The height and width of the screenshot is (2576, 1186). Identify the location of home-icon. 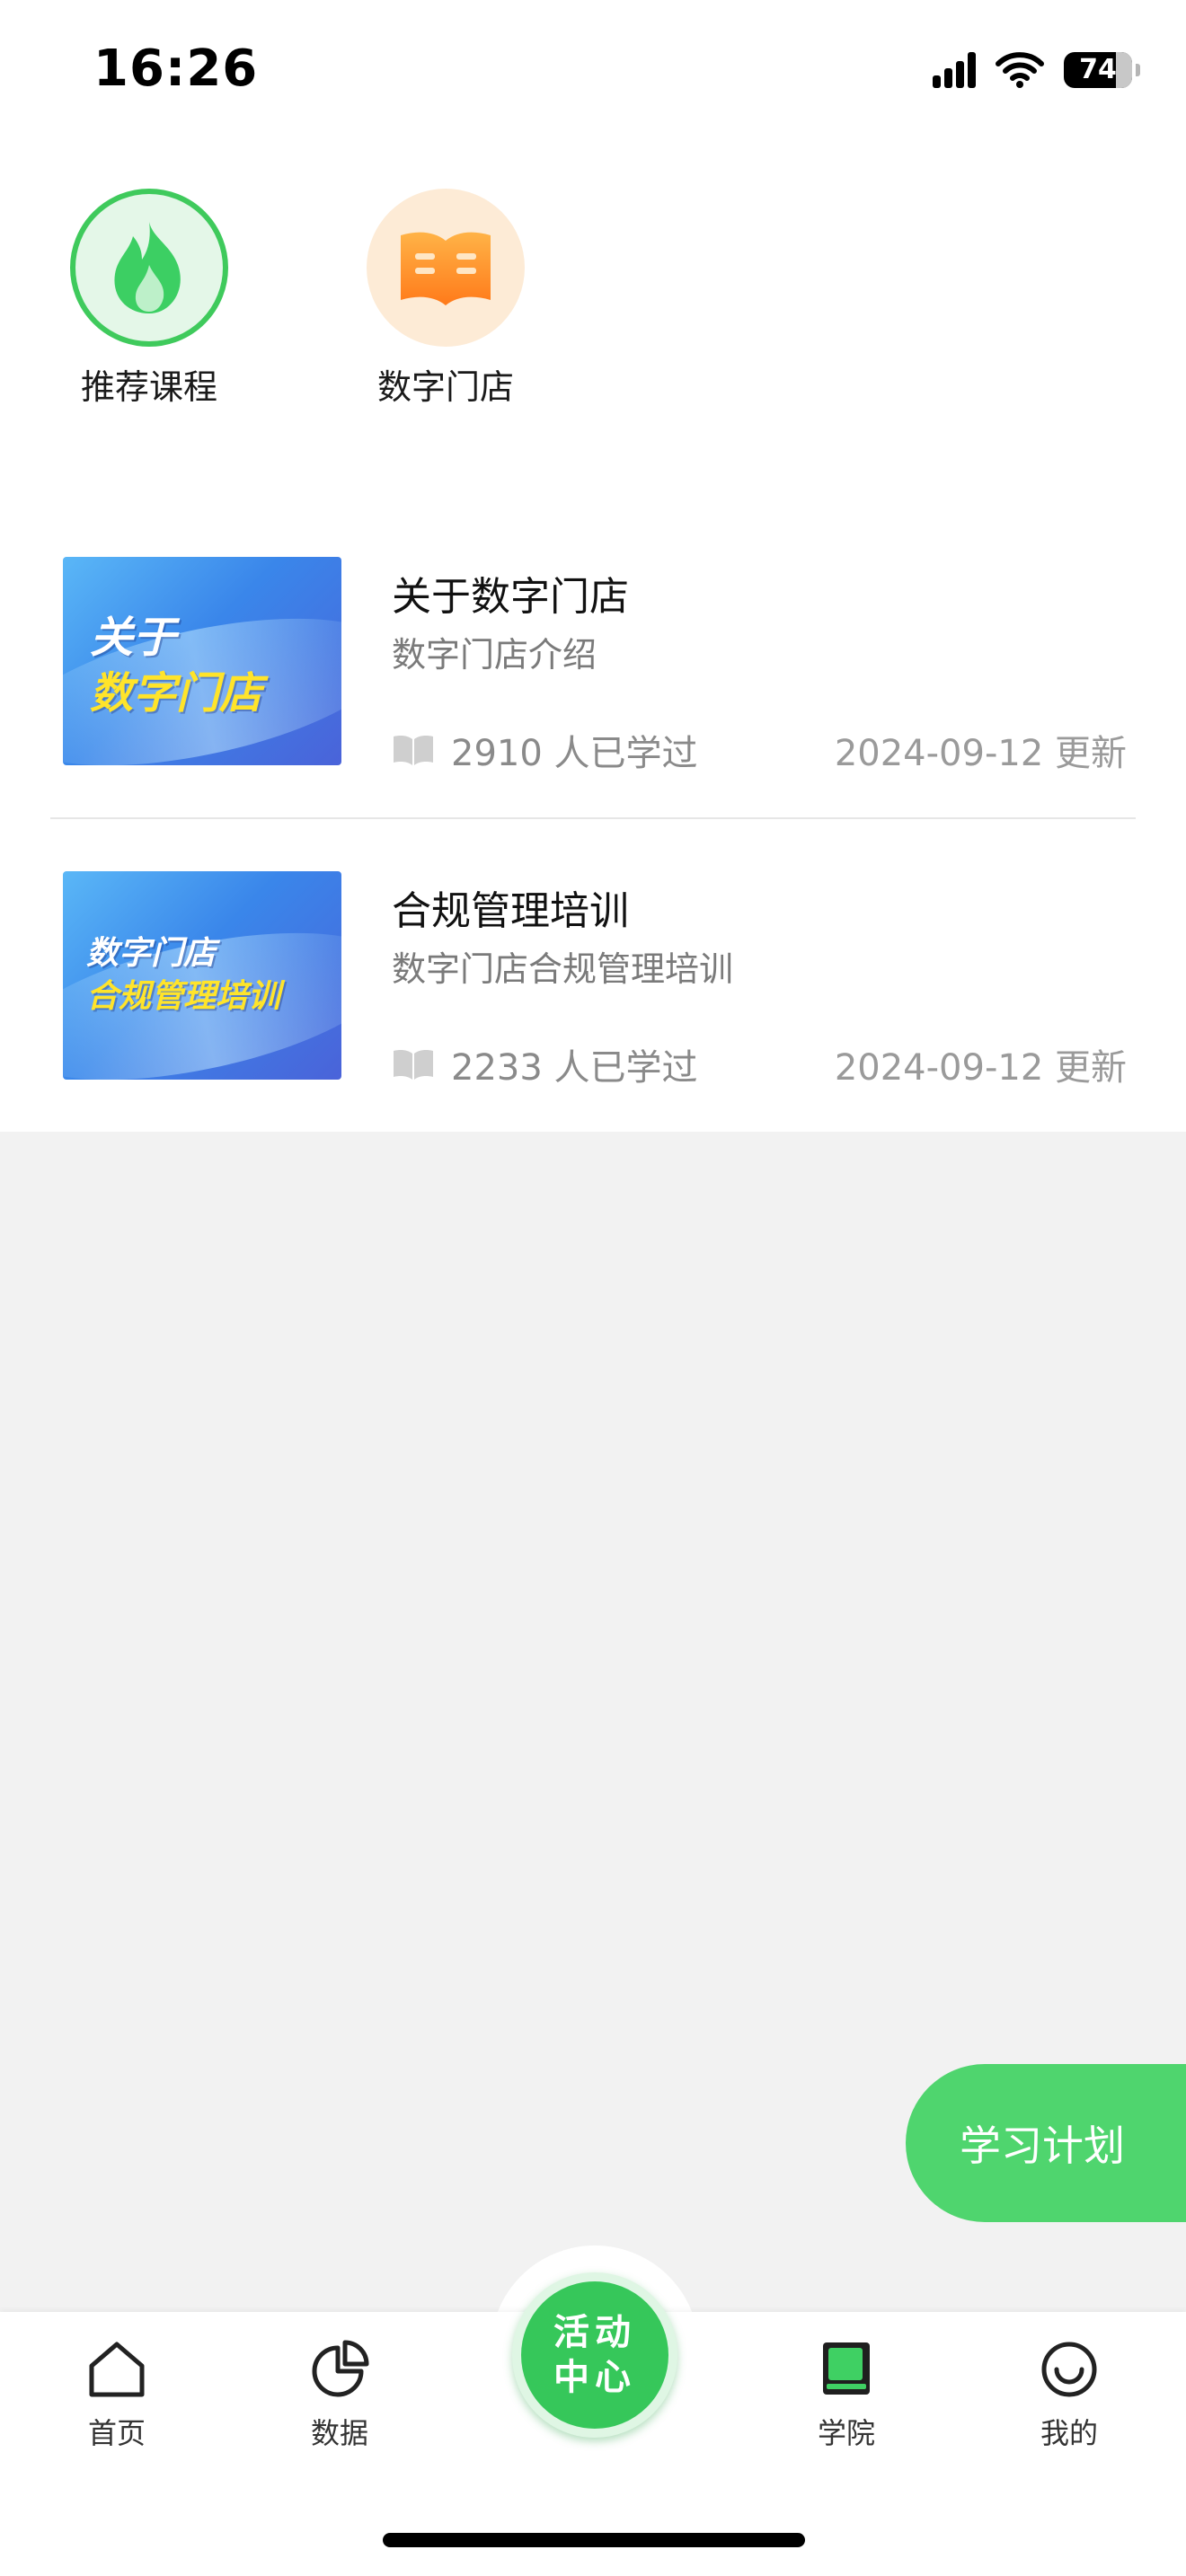
(117, 2369).